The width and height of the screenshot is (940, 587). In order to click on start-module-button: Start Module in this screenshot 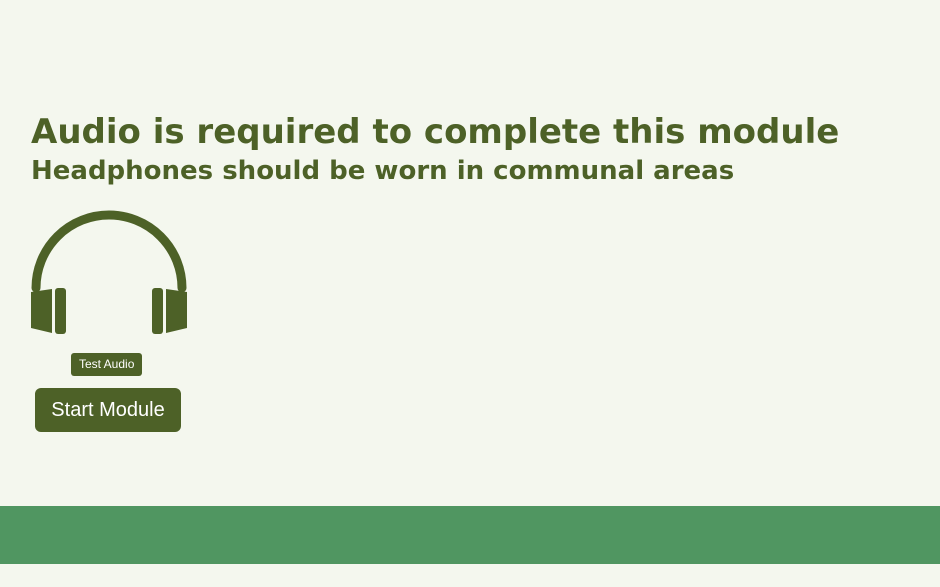, I will do `click(108, 410)`.